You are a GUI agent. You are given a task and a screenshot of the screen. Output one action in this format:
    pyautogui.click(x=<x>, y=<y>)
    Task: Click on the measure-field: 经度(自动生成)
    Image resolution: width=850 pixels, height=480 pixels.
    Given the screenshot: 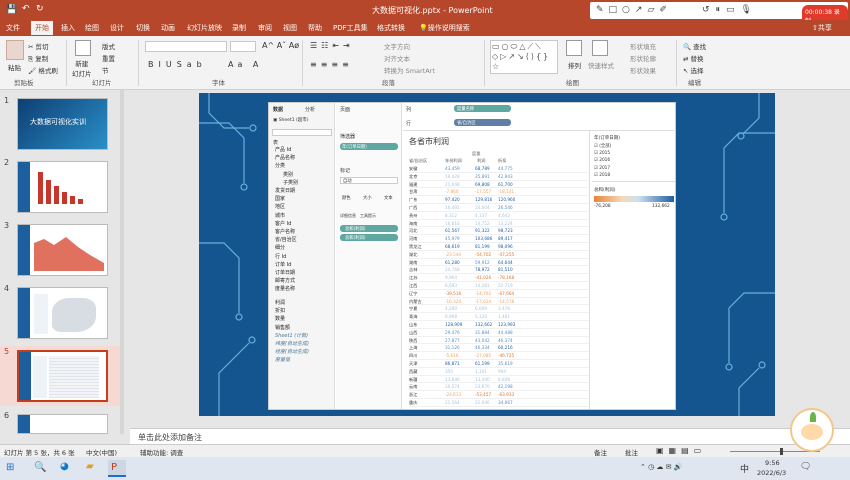 What is the action you would take?
    pyautogui.click(x=292, y=351)
    